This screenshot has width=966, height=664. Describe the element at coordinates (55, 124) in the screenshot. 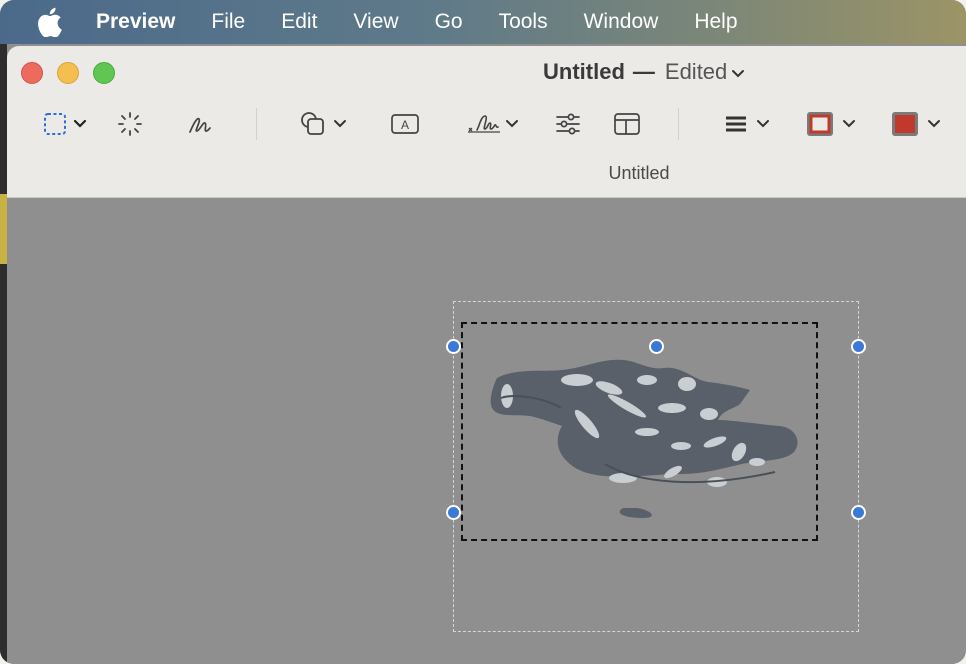

I see `rectangular-selection-icon` at that location.